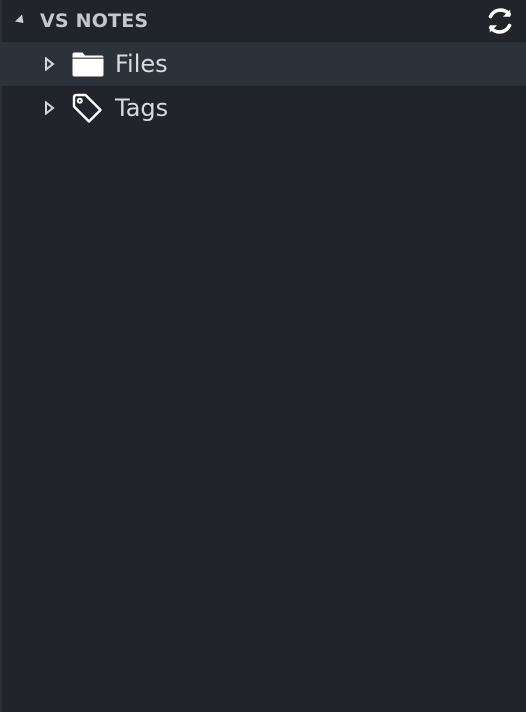 Image resolution: width=526 pixels, height=712 pixels. I want to click on refresh-icon, so click(500, 21).